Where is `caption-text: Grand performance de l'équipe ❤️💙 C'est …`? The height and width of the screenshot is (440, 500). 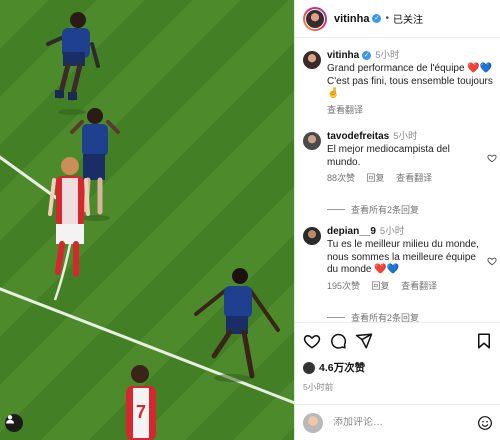 caption-text: Grand performance de l'équipe ❤️💙 C'est … is located at coordinates (410, 81).